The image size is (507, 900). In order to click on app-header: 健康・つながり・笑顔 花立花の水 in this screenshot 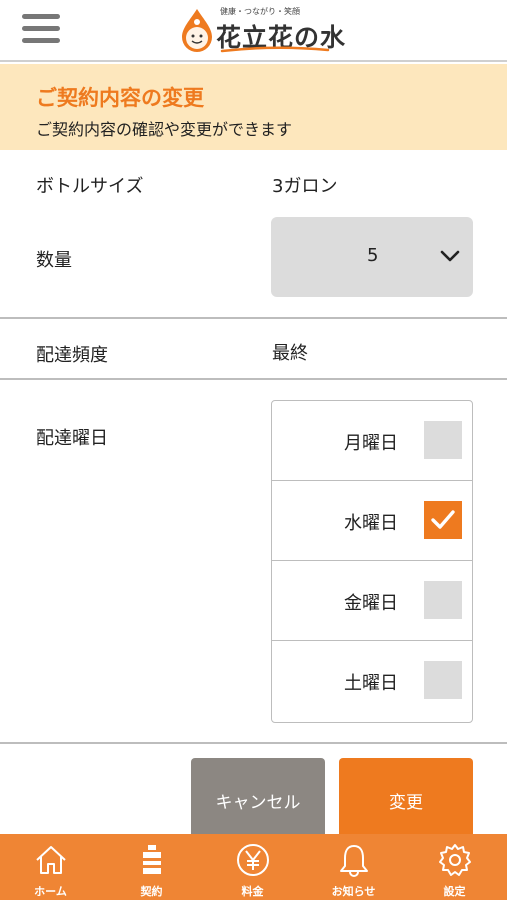, I will do `click(253, 31)`.